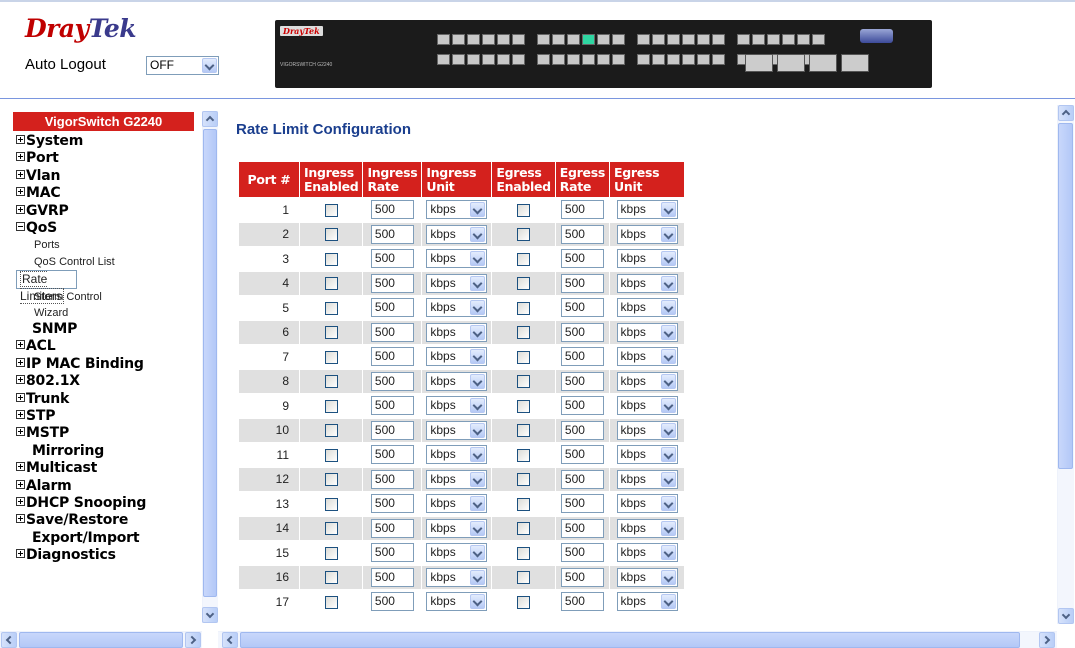 The image size is (1075, 648). What do you see at coordinates (109, 486) in the screenshot?
I see `nav-item-alarm: Alarm` at bounding box center [109, 486].